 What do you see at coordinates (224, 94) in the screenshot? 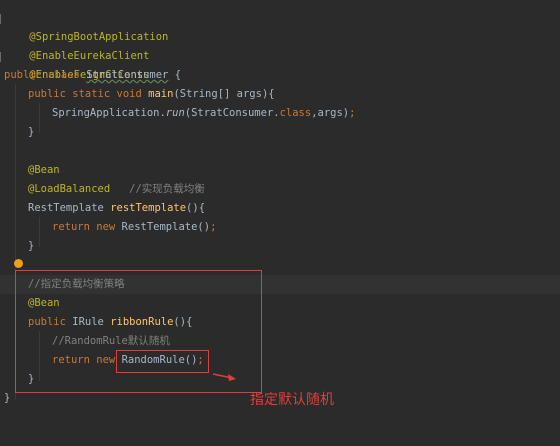
I see `code-text: (String[] args){` at bounding box center [224, 94].